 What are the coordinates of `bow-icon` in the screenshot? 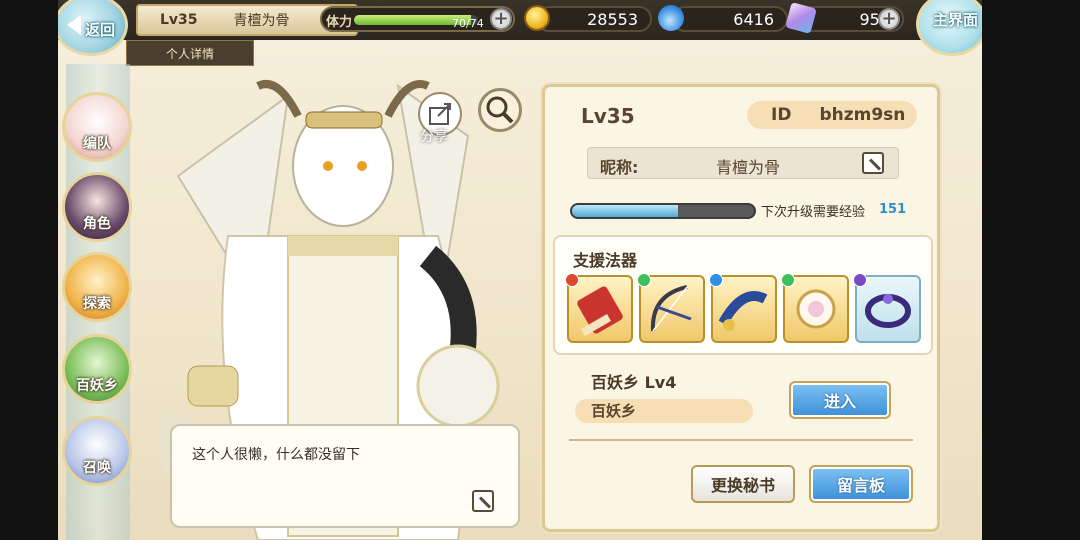 It's located at (671, 308).